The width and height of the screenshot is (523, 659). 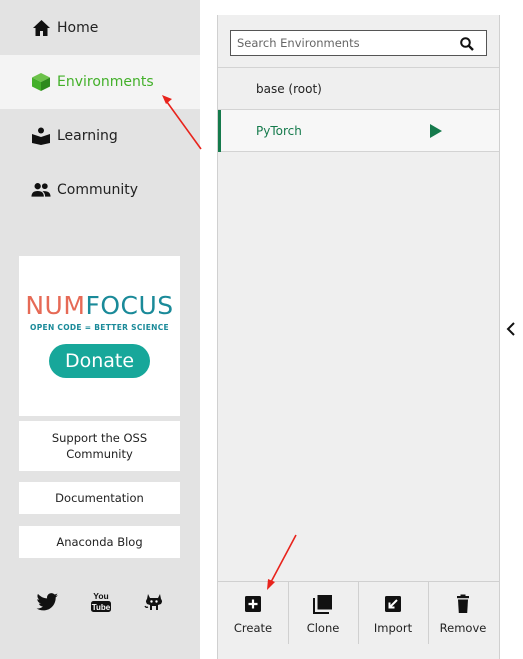 What do you see at coordinates (358, 130) in the screenshot?
I see `environment-row-pytorch: PyTorch` at bounding box center [358, 130].